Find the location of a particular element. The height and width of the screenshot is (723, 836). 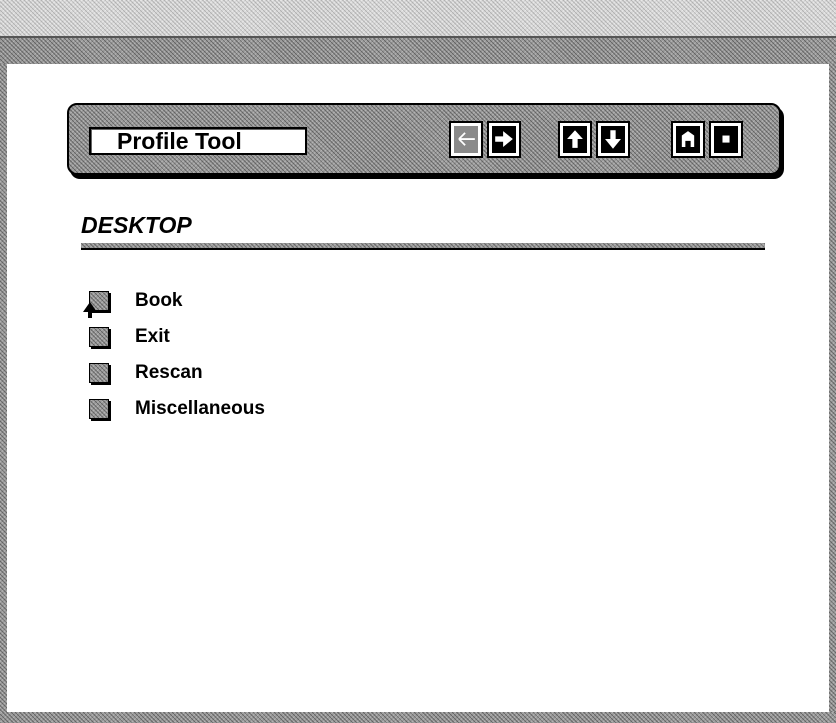

up-button is located at coordinates (575, 139).